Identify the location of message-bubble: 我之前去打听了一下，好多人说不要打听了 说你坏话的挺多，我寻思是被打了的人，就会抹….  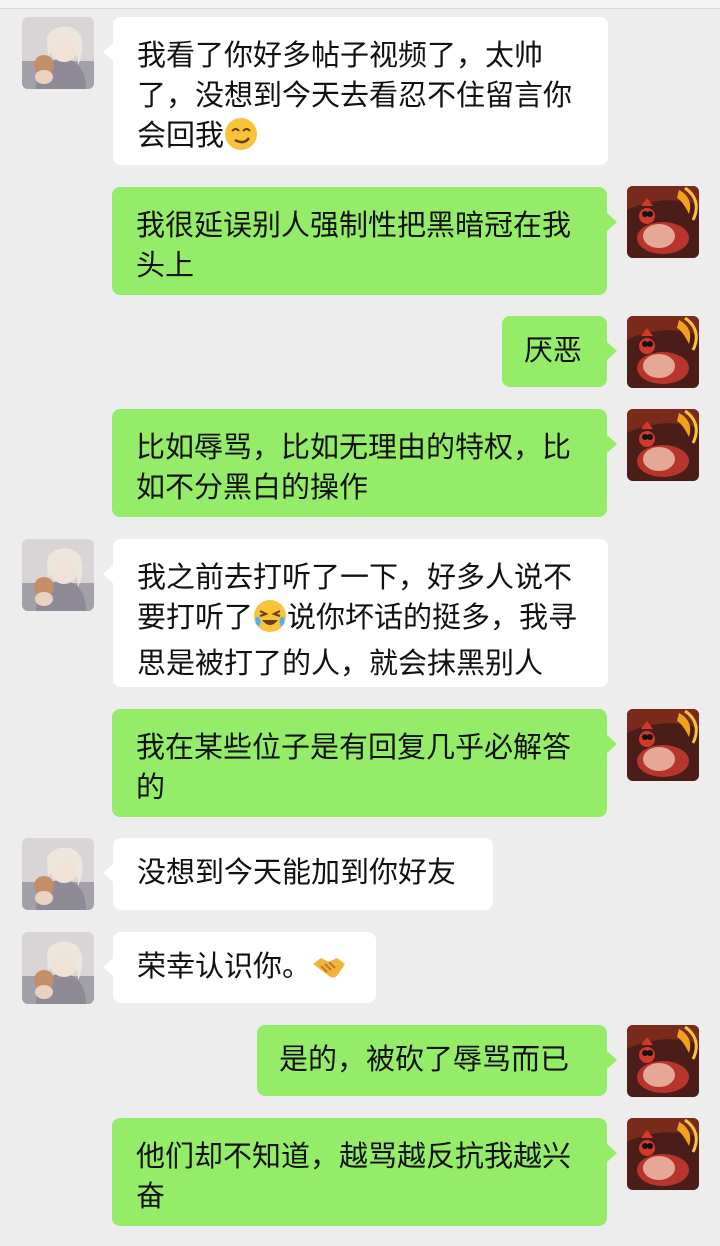
(355, 613).